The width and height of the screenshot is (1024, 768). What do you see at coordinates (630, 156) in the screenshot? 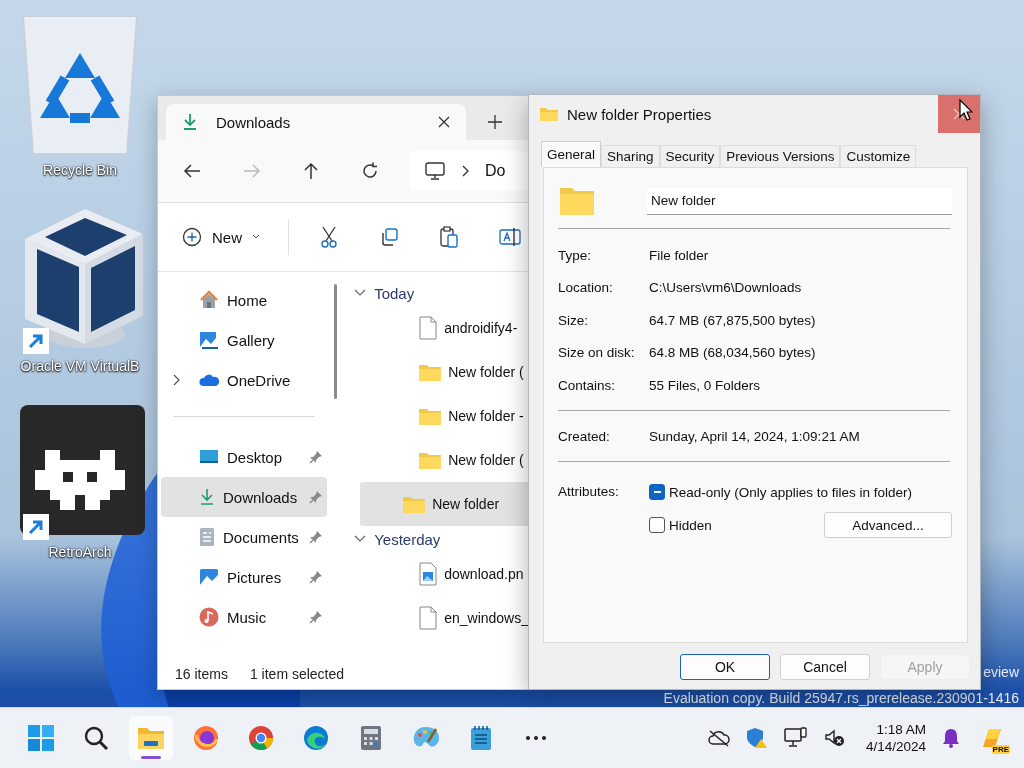
I see `dialog-tab: Sharing` at bounding box center [630, 156].